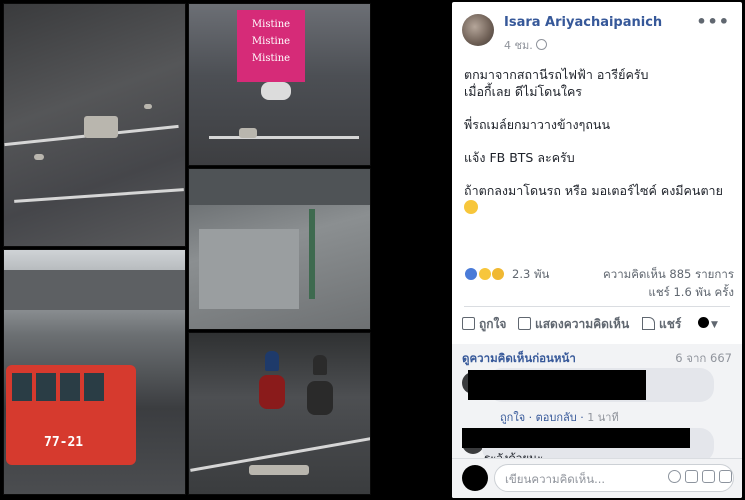  I want to click on photo-bus-overpass: 77-21, so click(94, 372).